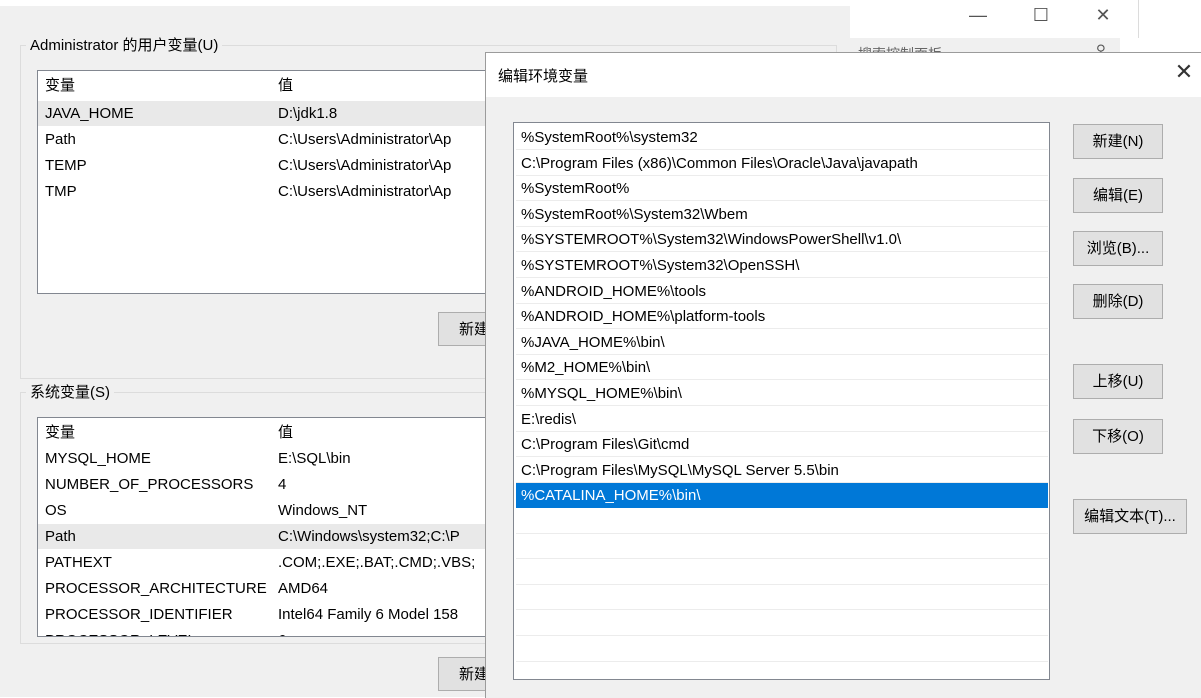 The height and width of the screenshot is (698, 1201). Describe the element at coordinates (593, 342) in the screenshot. I see `path-entry-text: %JAVA_HOME%\bin\` at that location.